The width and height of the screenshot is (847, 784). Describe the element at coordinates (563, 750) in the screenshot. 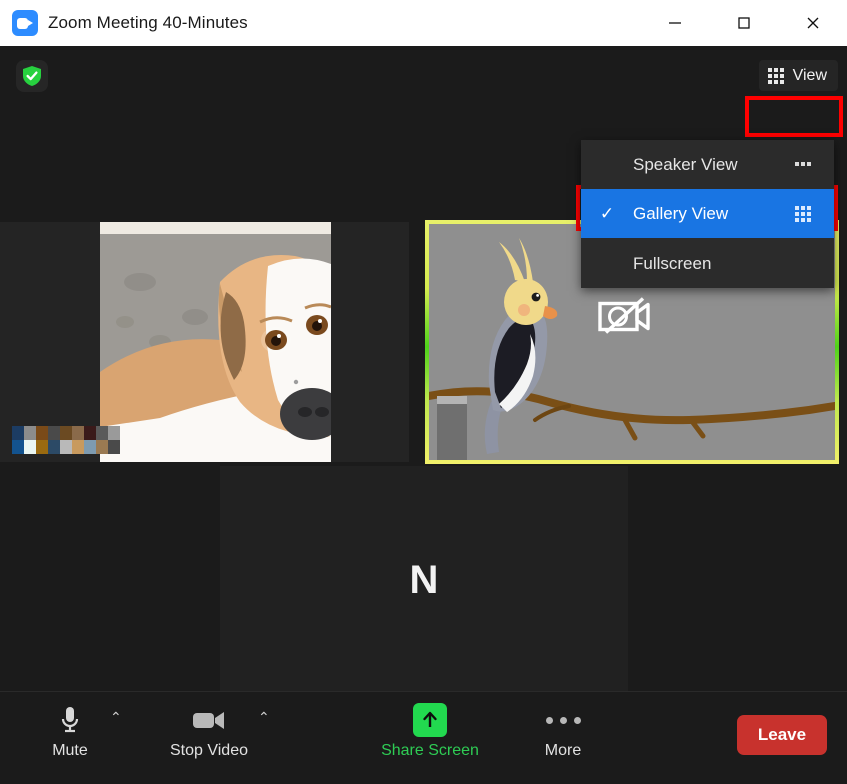

I see `more-label: More` at that location.